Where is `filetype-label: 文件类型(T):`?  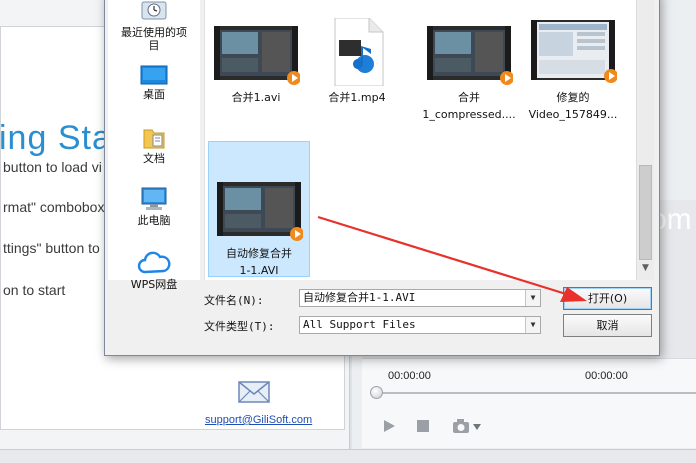
filetype-label: 文件类型(T): is located at coordinates (239, 326).